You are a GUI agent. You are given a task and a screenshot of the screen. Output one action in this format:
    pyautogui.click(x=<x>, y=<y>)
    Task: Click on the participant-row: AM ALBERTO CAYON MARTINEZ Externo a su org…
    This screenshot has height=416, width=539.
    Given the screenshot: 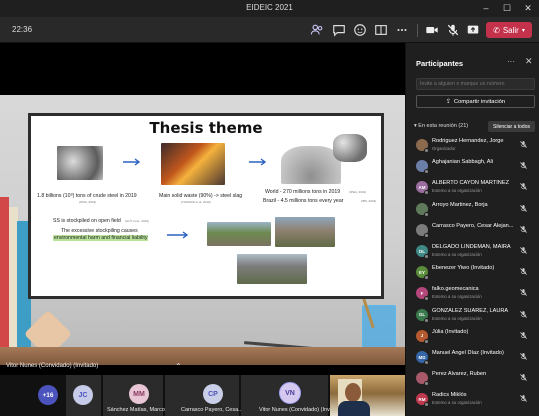 What is the action you would take?
    pyautogui.click(x=472, y=188)
    